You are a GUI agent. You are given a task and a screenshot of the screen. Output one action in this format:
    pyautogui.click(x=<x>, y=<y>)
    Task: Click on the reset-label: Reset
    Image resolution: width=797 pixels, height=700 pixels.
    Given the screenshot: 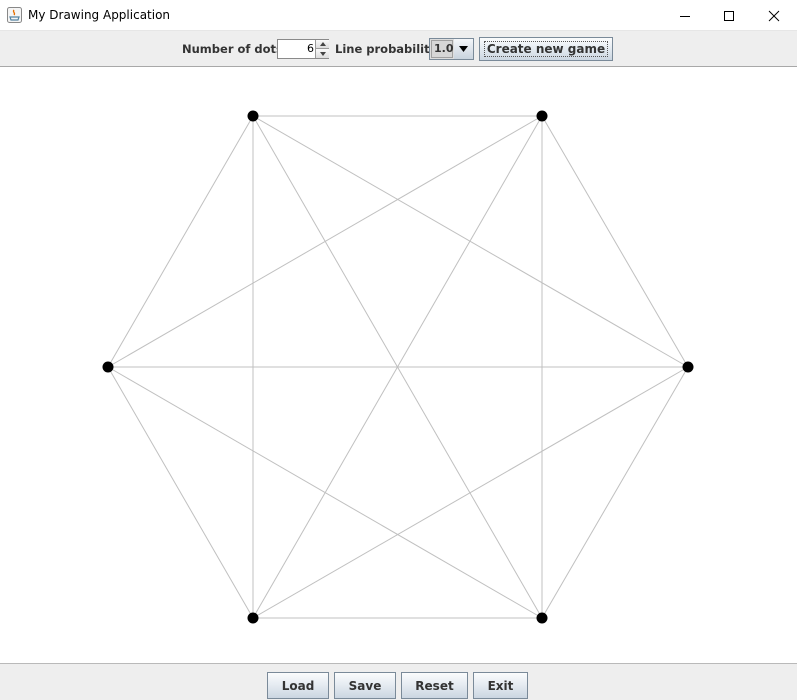 What is the action you would take?
    pyautogui.click(x=434, y=685)
    